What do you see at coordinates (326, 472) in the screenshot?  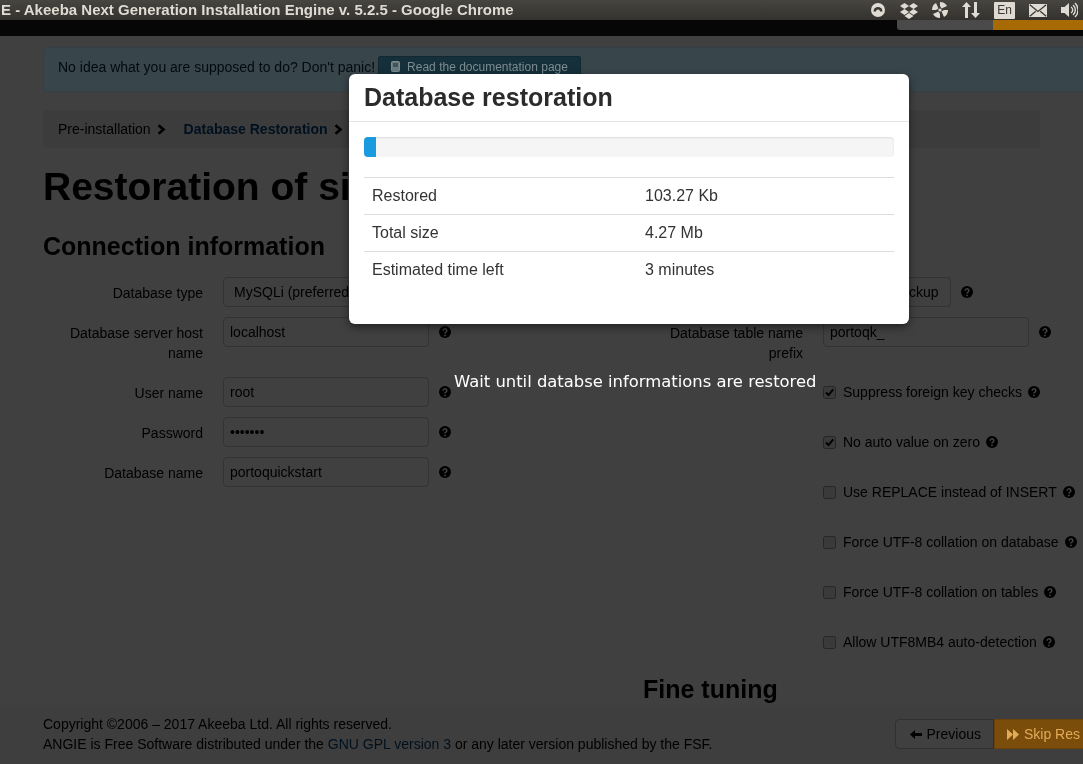 I see `text-field: portoquickstart` at bounding box center [326, 472].